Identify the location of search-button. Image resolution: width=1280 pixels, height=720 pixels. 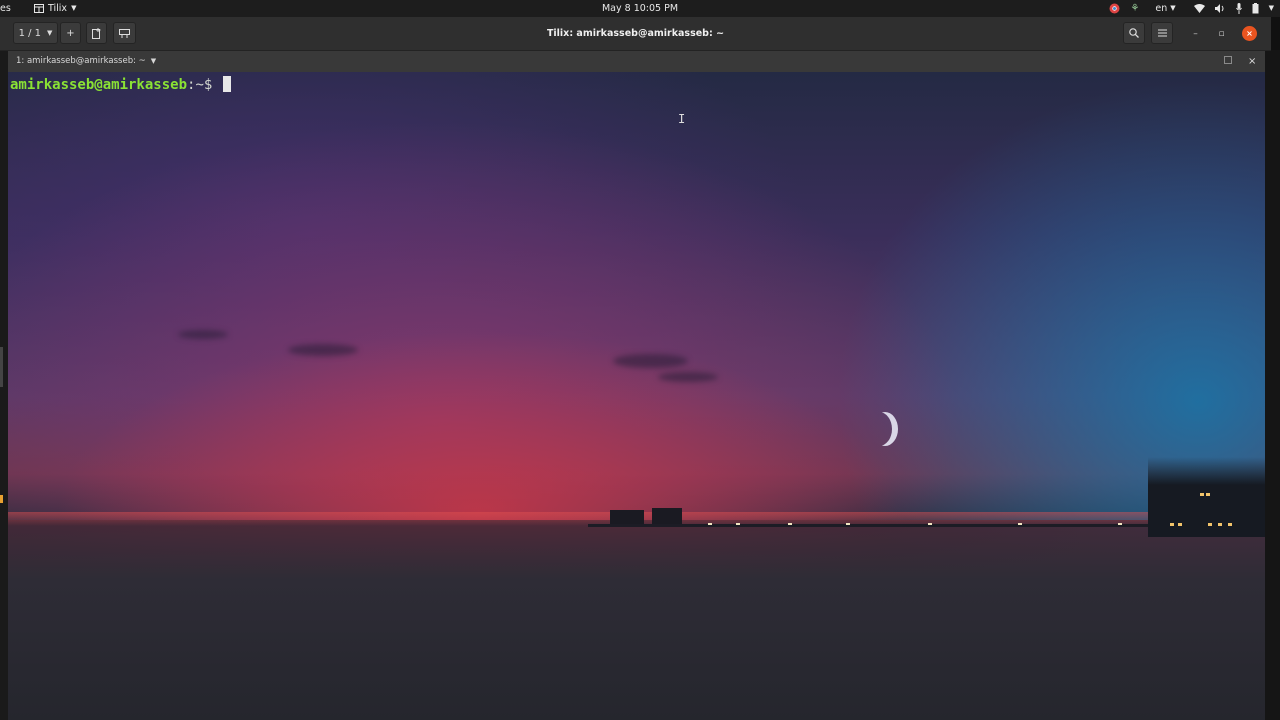
(1134, 33).